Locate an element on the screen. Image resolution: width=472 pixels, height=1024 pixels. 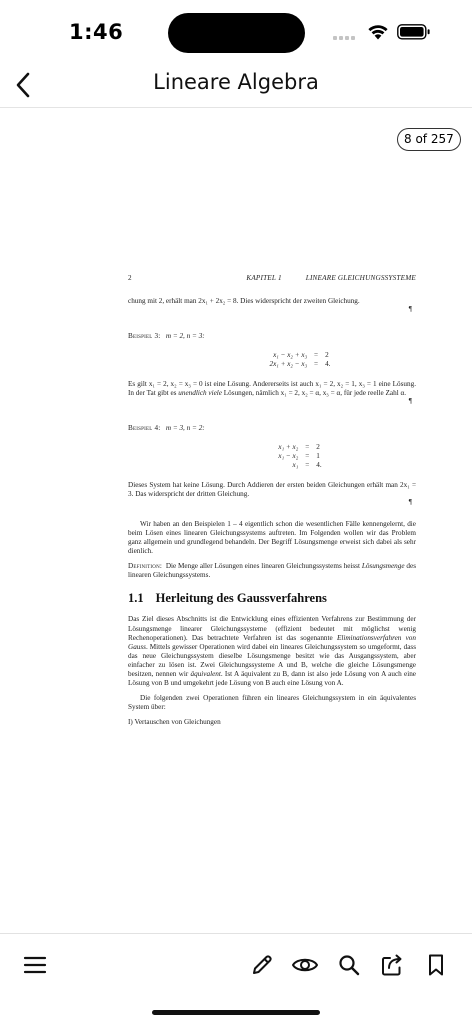
navigation-bar: Lineare Algebra is located at coordinates (236, 85).